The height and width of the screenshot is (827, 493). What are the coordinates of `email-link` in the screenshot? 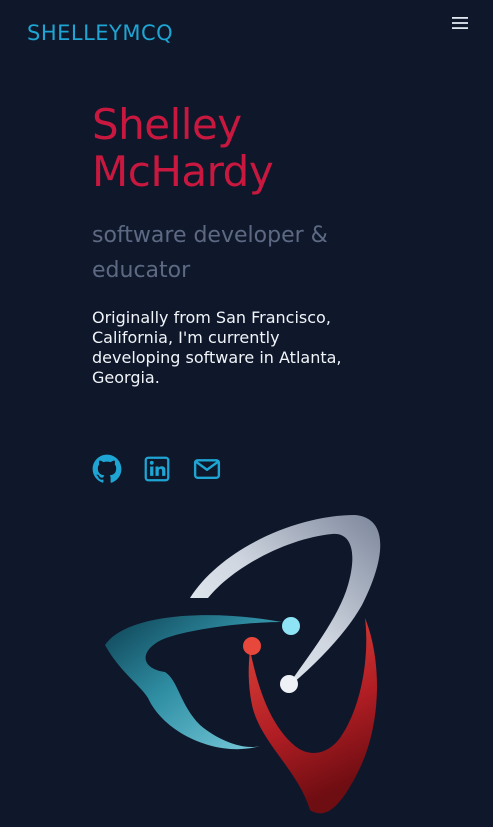 It's located at (207, 469).